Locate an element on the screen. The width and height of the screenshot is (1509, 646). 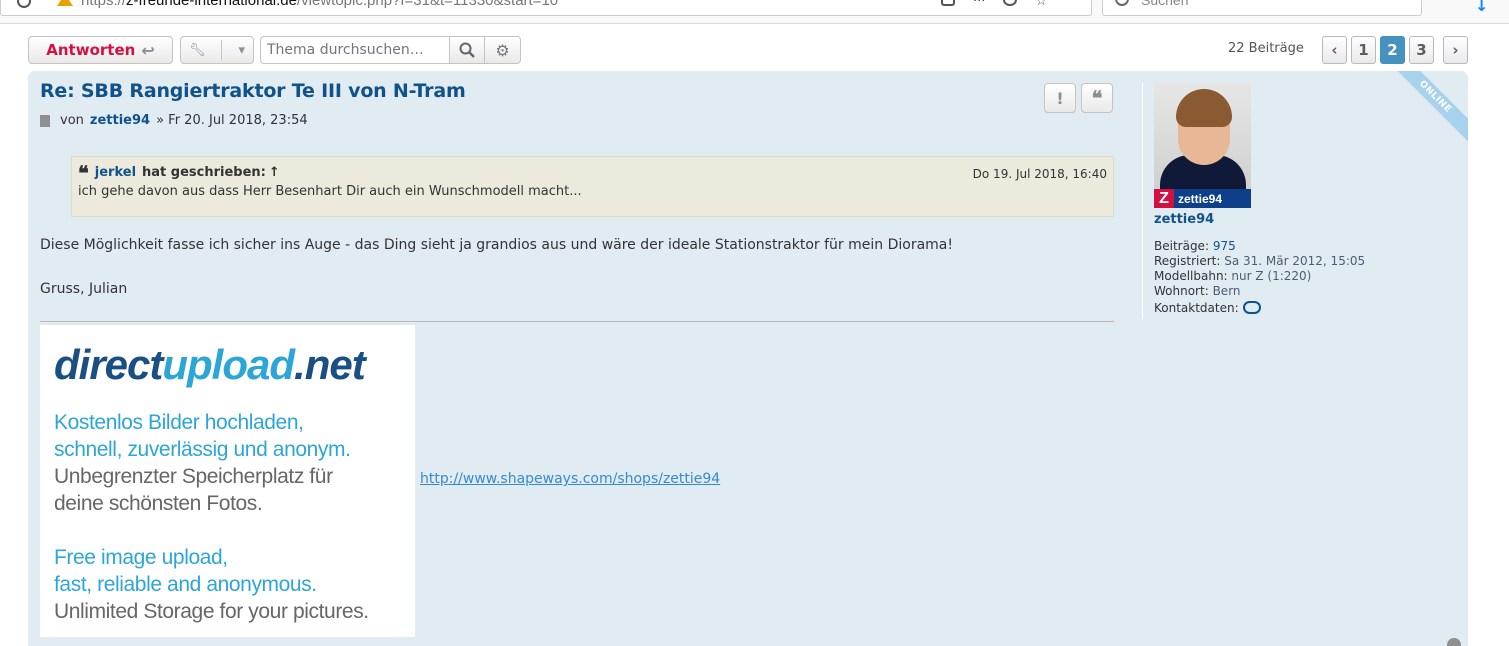
prev-page-button: ‹ is located at coordinates (1334, 50).